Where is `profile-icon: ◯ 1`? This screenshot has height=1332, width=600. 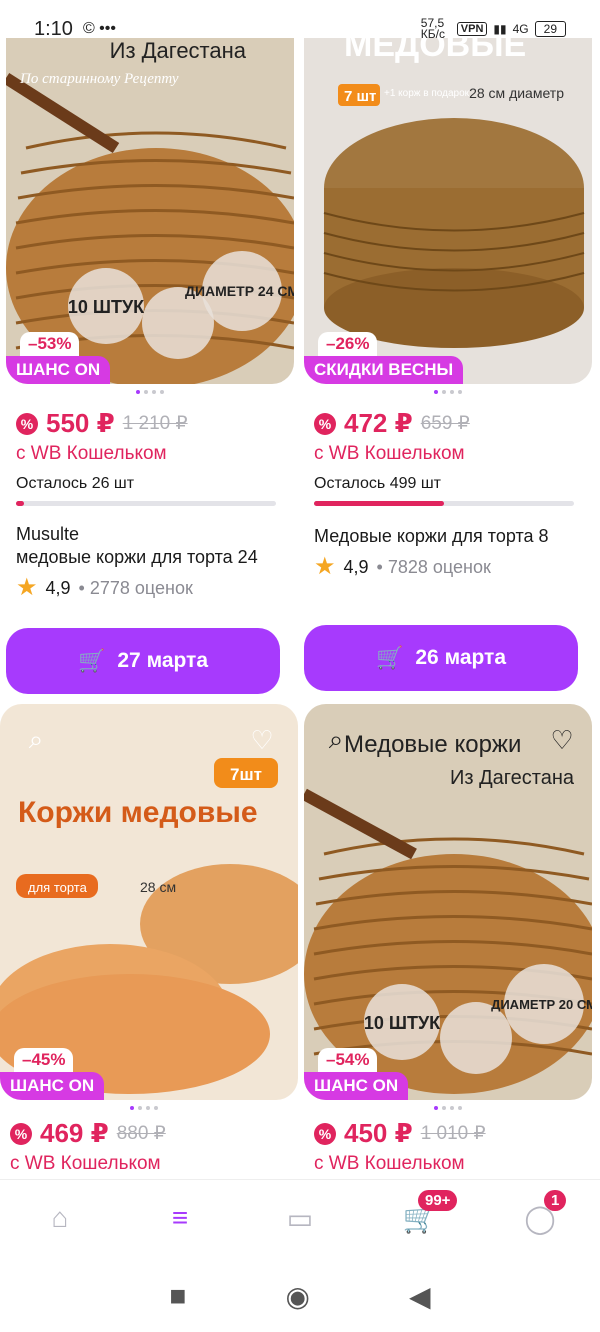 profile-icon: ◯ 1 is located at coordinates (540, 1218).